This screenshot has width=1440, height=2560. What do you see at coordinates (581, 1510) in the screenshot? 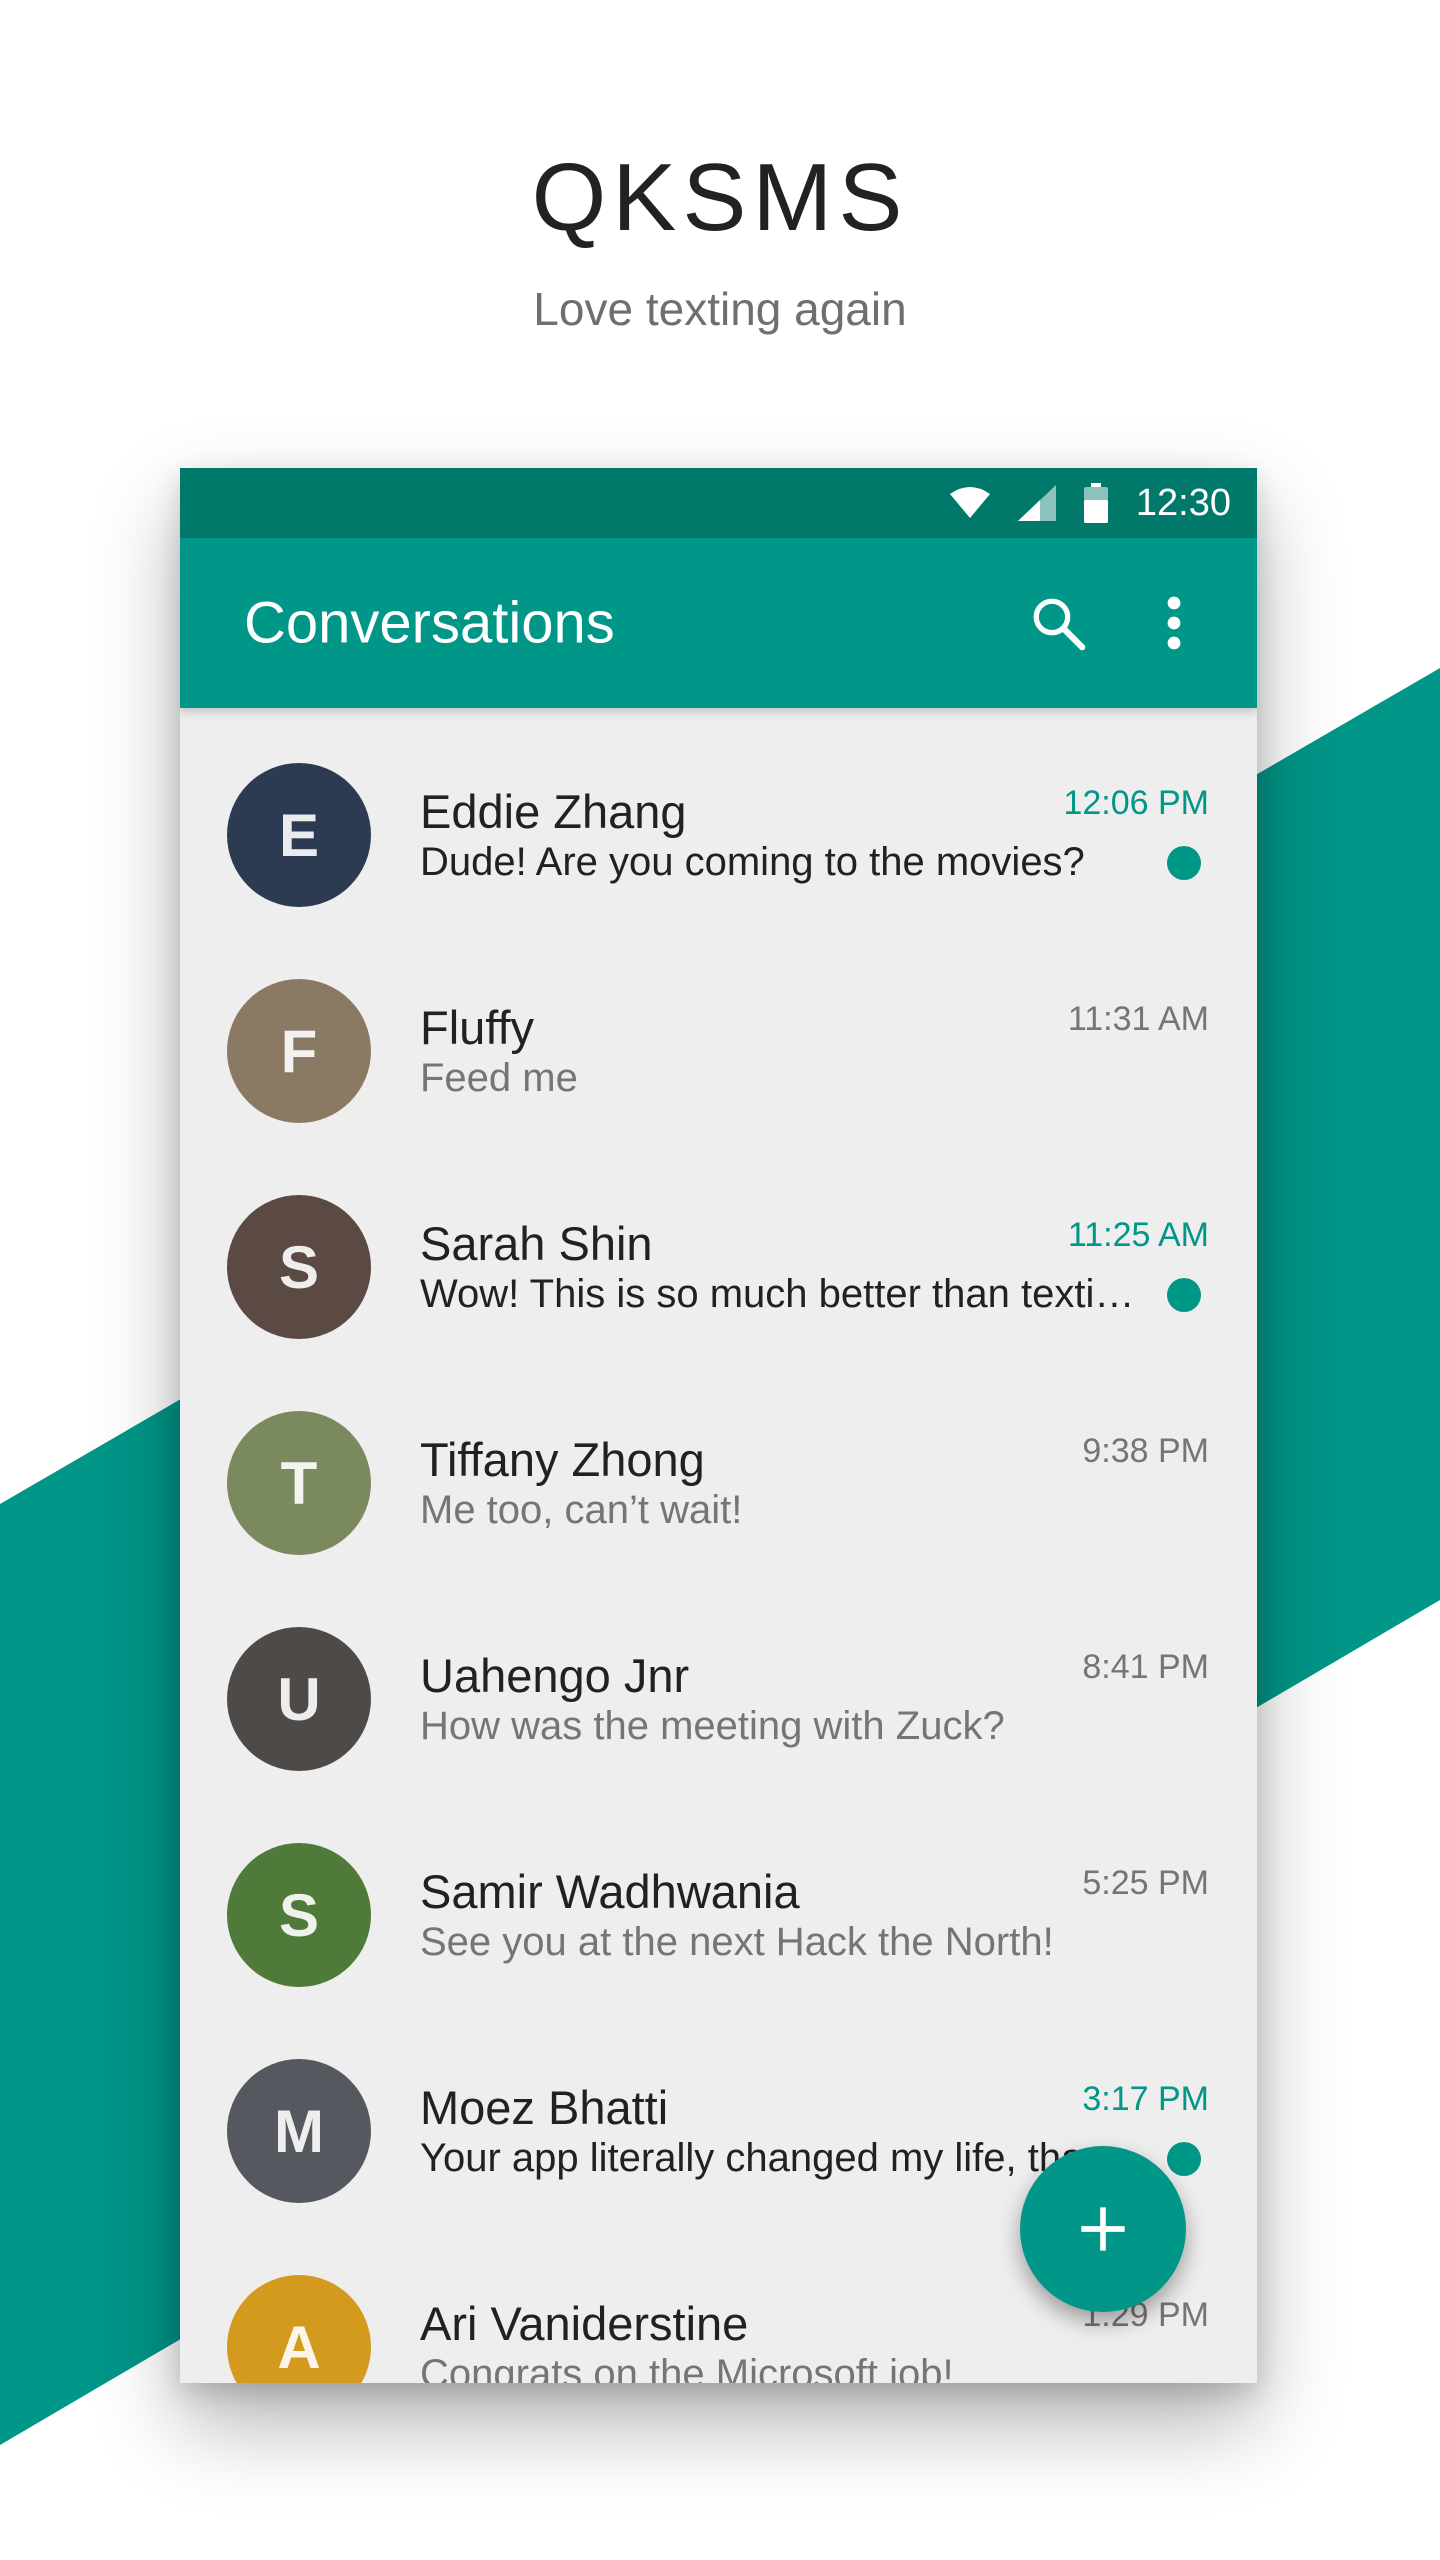
I see `message-preview: Me too, can’t wait!` at bounding box center [581, 1510].